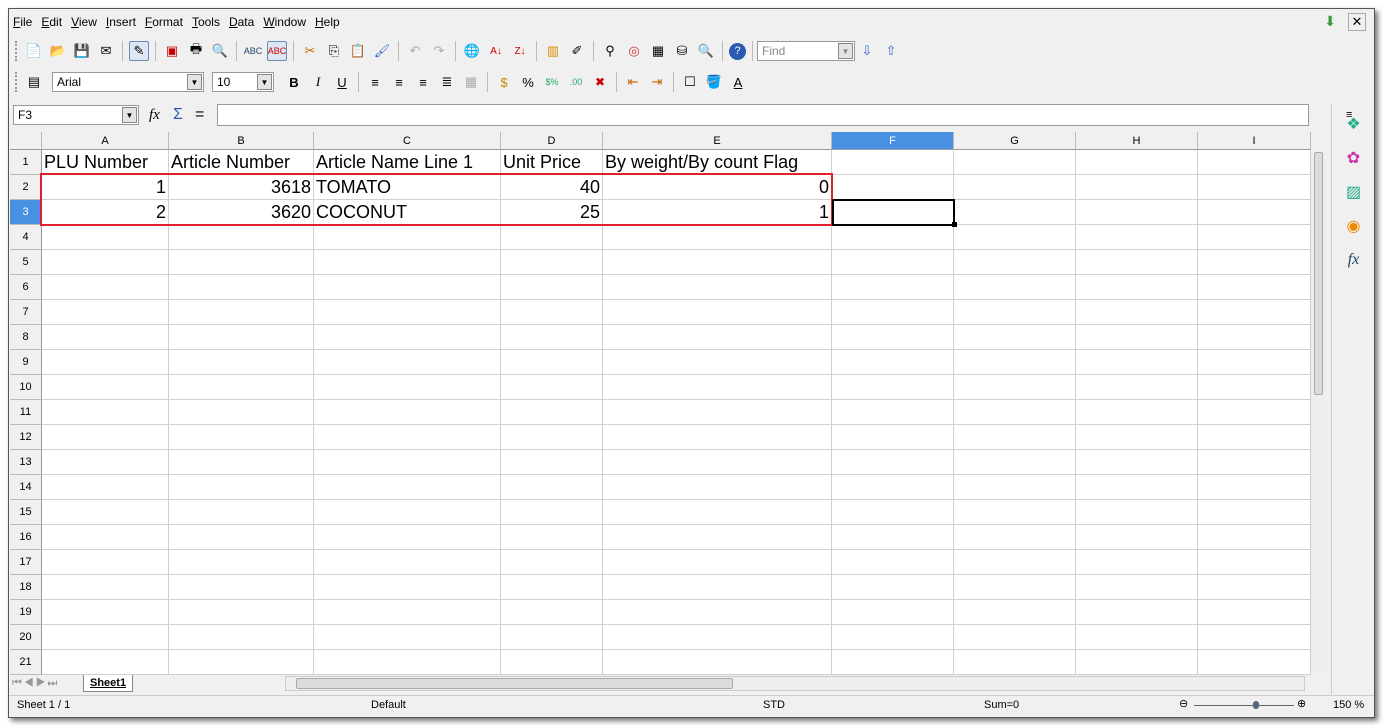 The width and height of the screenshot is (1385, 728). What do you see at coordinates (26, 412) in the screenshot?
I see `row-header-11: 11` at bounding box center [26, 412].